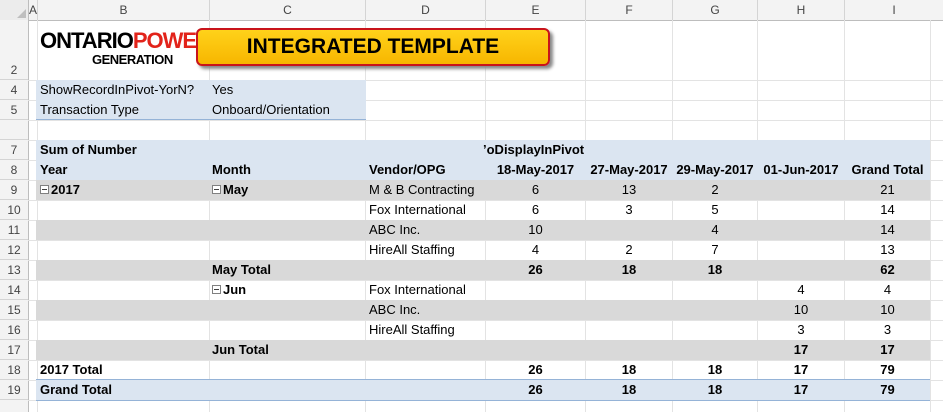  I want to click on pivot-value: 7, so click(715, 250).